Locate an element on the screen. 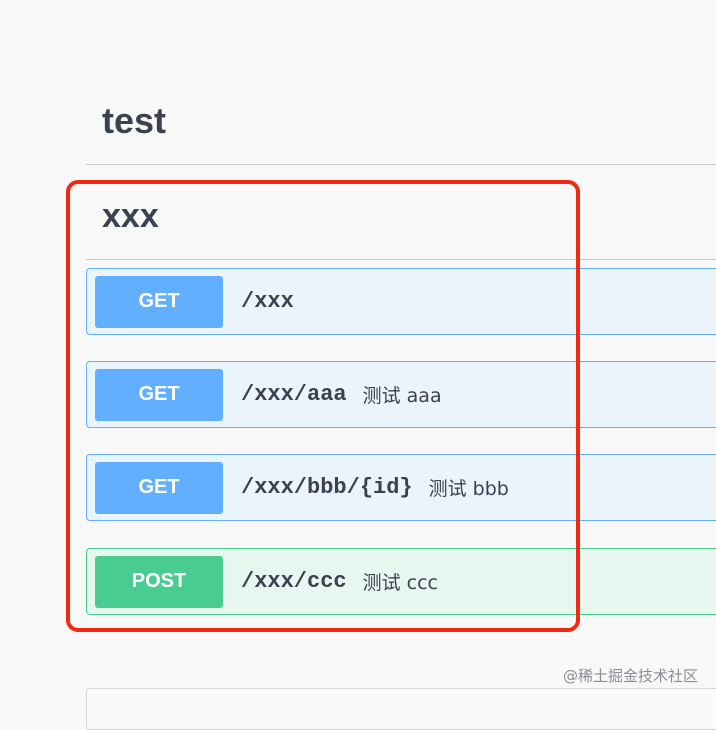  operation-path: /xxx/ccc is located at coordinates (294, 581).